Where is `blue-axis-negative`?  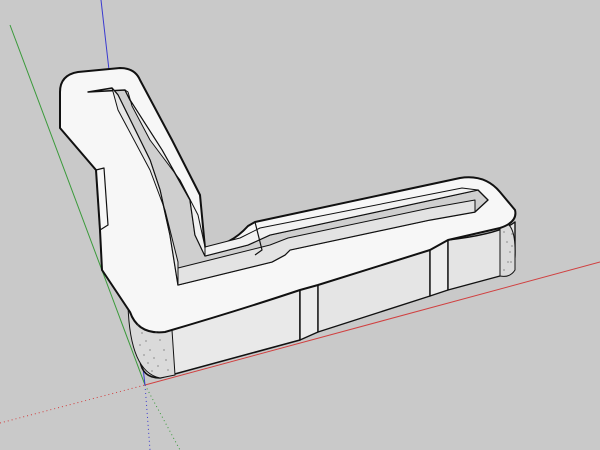 blue-axis-negative is located at coordinates (147, 417).